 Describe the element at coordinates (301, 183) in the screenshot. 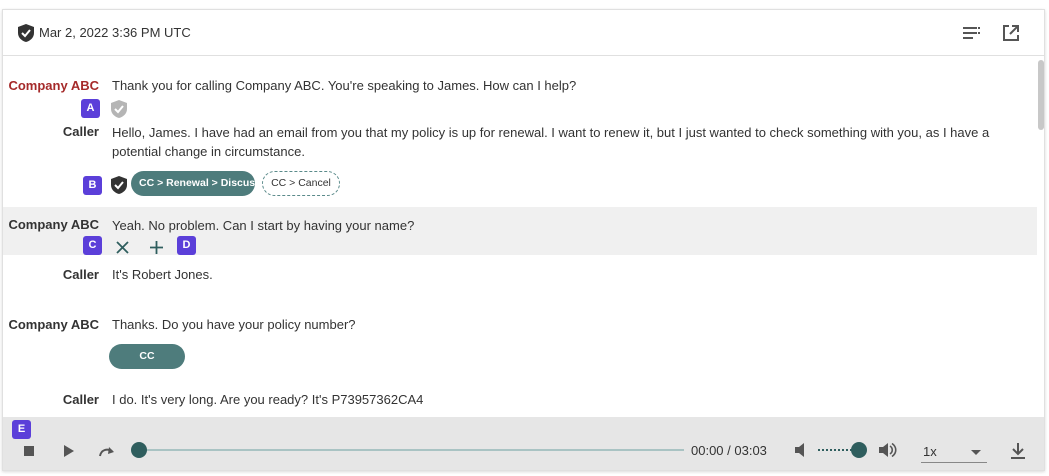

I see `tag-chip-suggested: CC > Cancel` at that location.